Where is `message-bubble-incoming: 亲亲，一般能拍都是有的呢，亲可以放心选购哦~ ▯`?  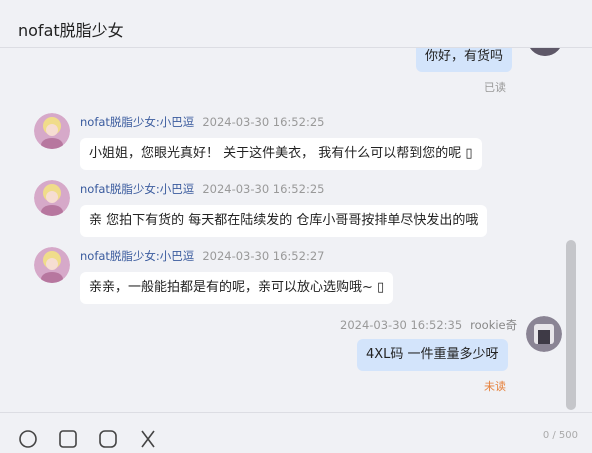 message-bubble-incoming: 亲亲，一般能拍都是有的呢，亲可以放心选购哦~ ▯ is located at coordinates (237, 288).